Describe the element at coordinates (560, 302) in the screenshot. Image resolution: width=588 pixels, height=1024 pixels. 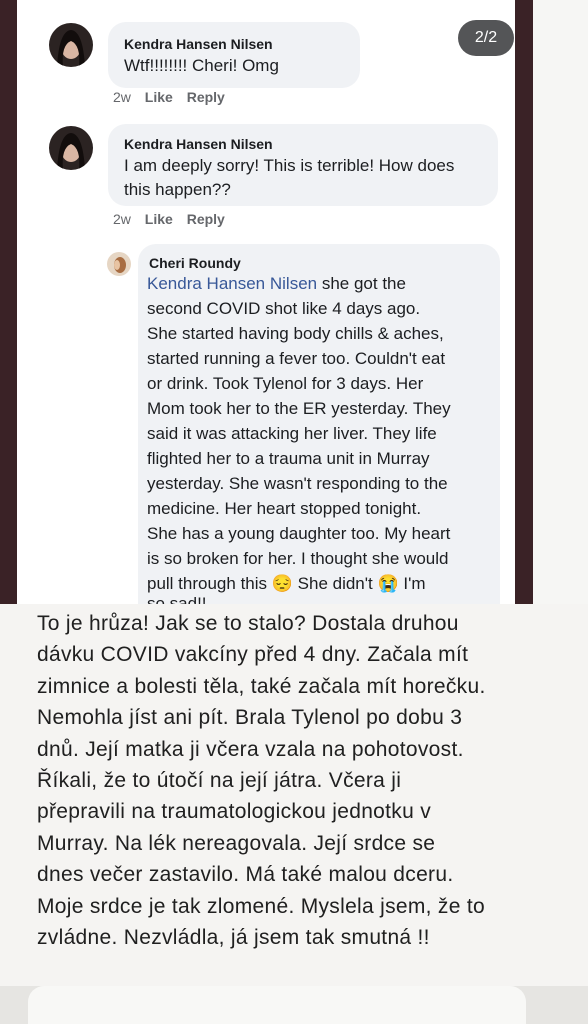
I see `right-margin` at that location.